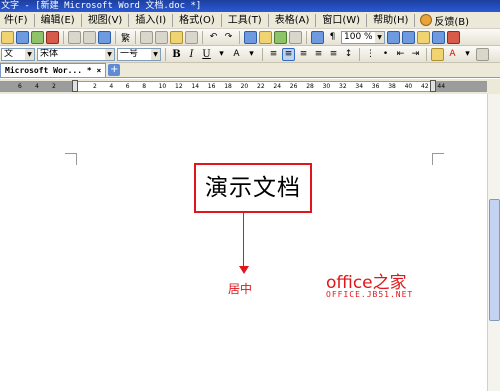 Image resolution: width=500 pixels, height=391 pixels. What do you see at coordinates (273, 54) in the screenshot?
I see `align-left-icon: ≡` at bounding box center [273, 54].